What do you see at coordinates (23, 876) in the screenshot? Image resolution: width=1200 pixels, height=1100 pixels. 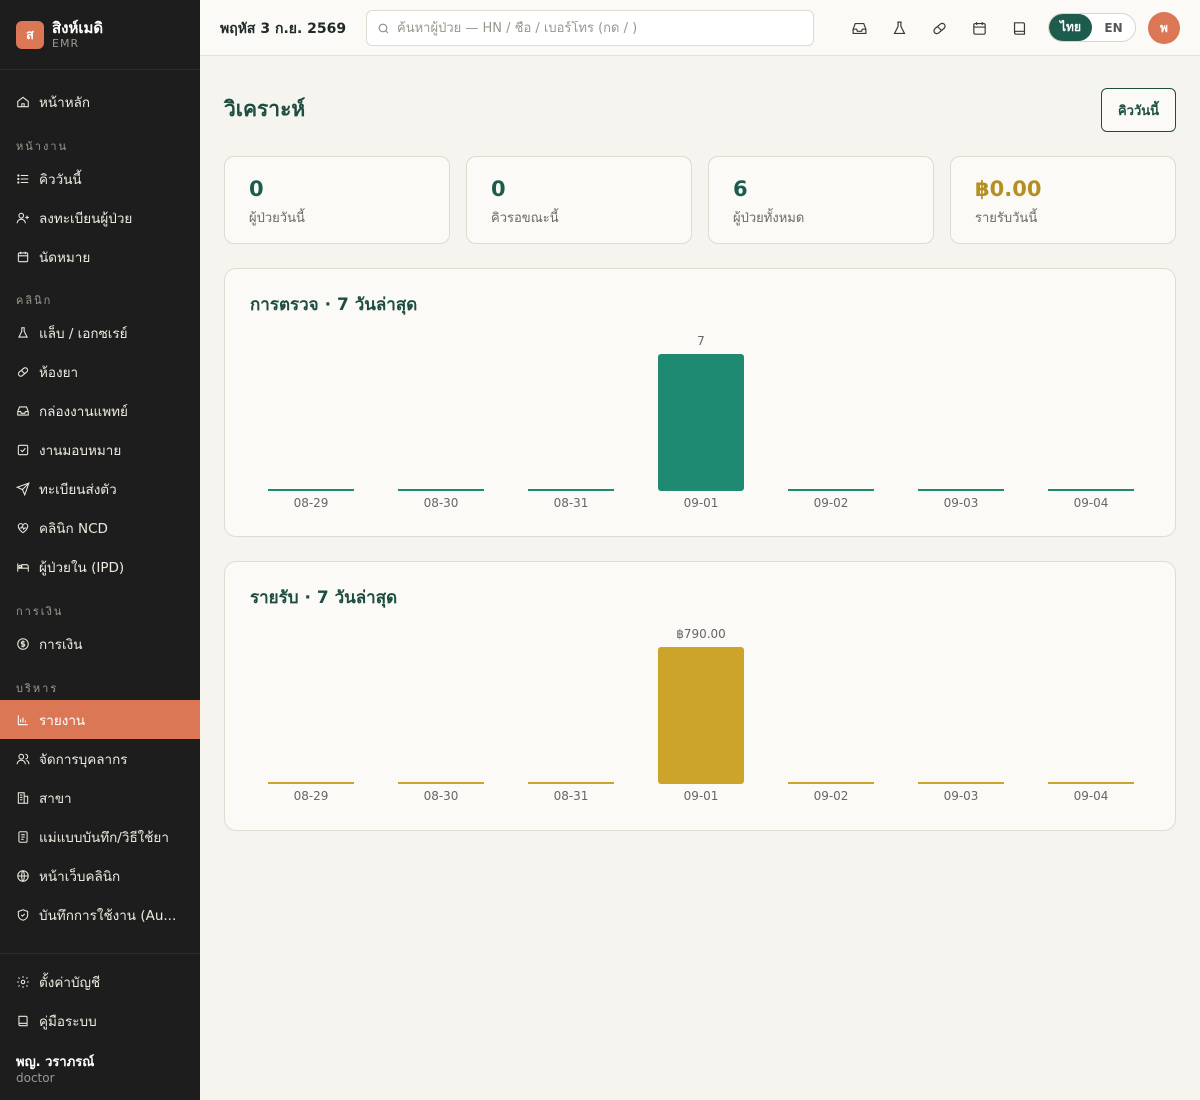 I see `globe-icon` at bounding box center [23, 876].